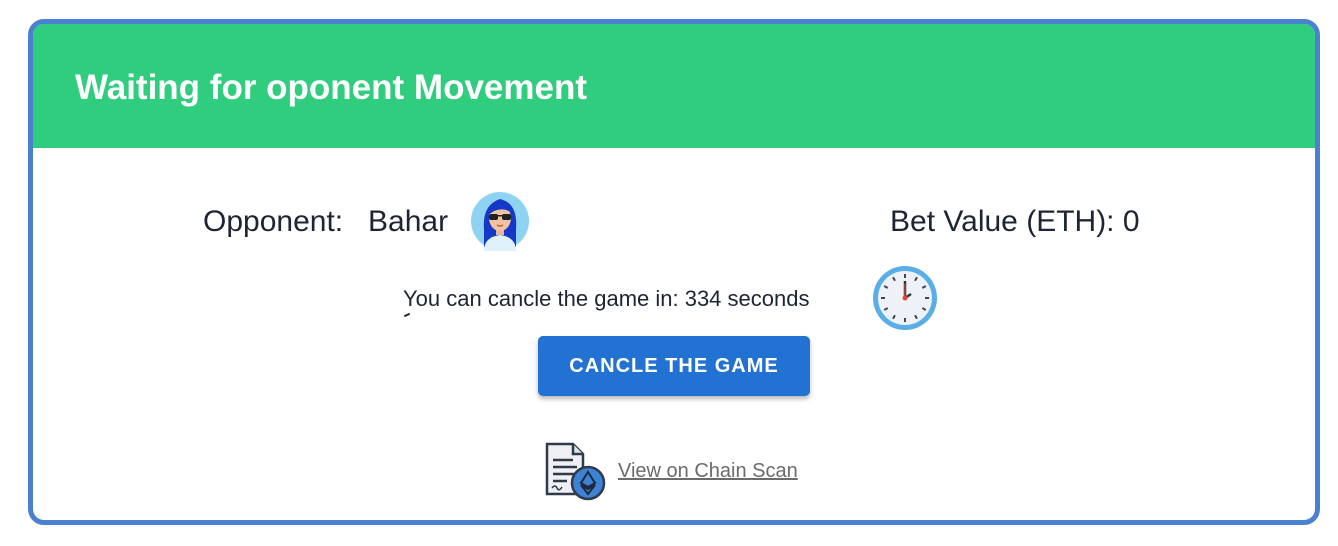  Describe the element at coordinates (674, 366) in the screenshot. I see `cancel-game-button: CANCLE THE GAME` at that location.